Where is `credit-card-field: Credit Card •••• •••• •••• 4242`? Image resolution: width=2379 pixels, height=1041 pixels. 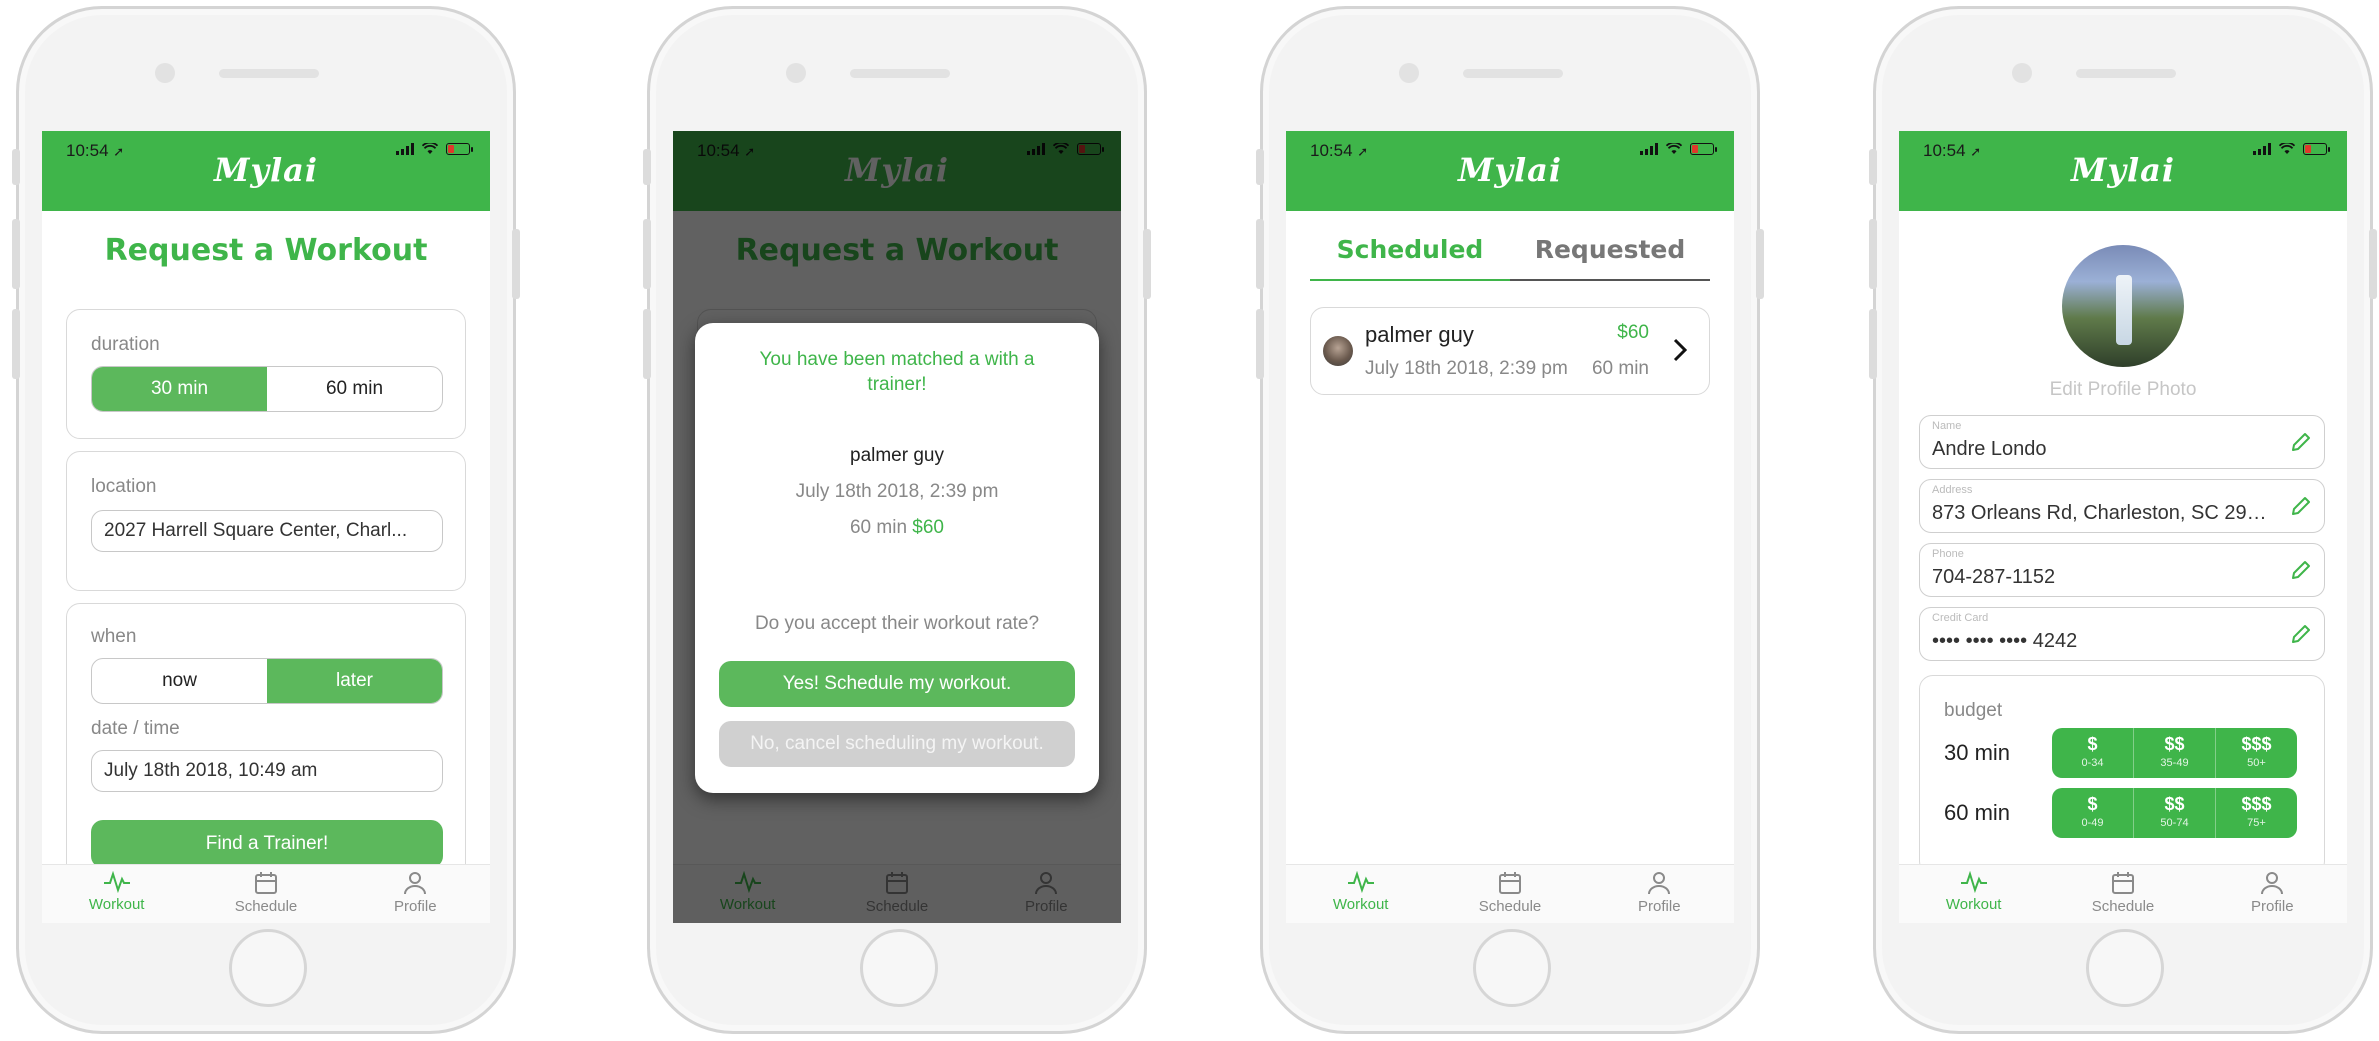 credit-card-field: Credit Card •••• •••• •••• 4242 is located at coordinates (2122, 634).